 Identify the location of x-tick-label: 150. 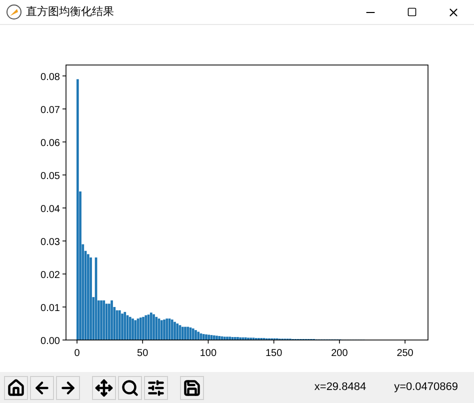
(274, 353).